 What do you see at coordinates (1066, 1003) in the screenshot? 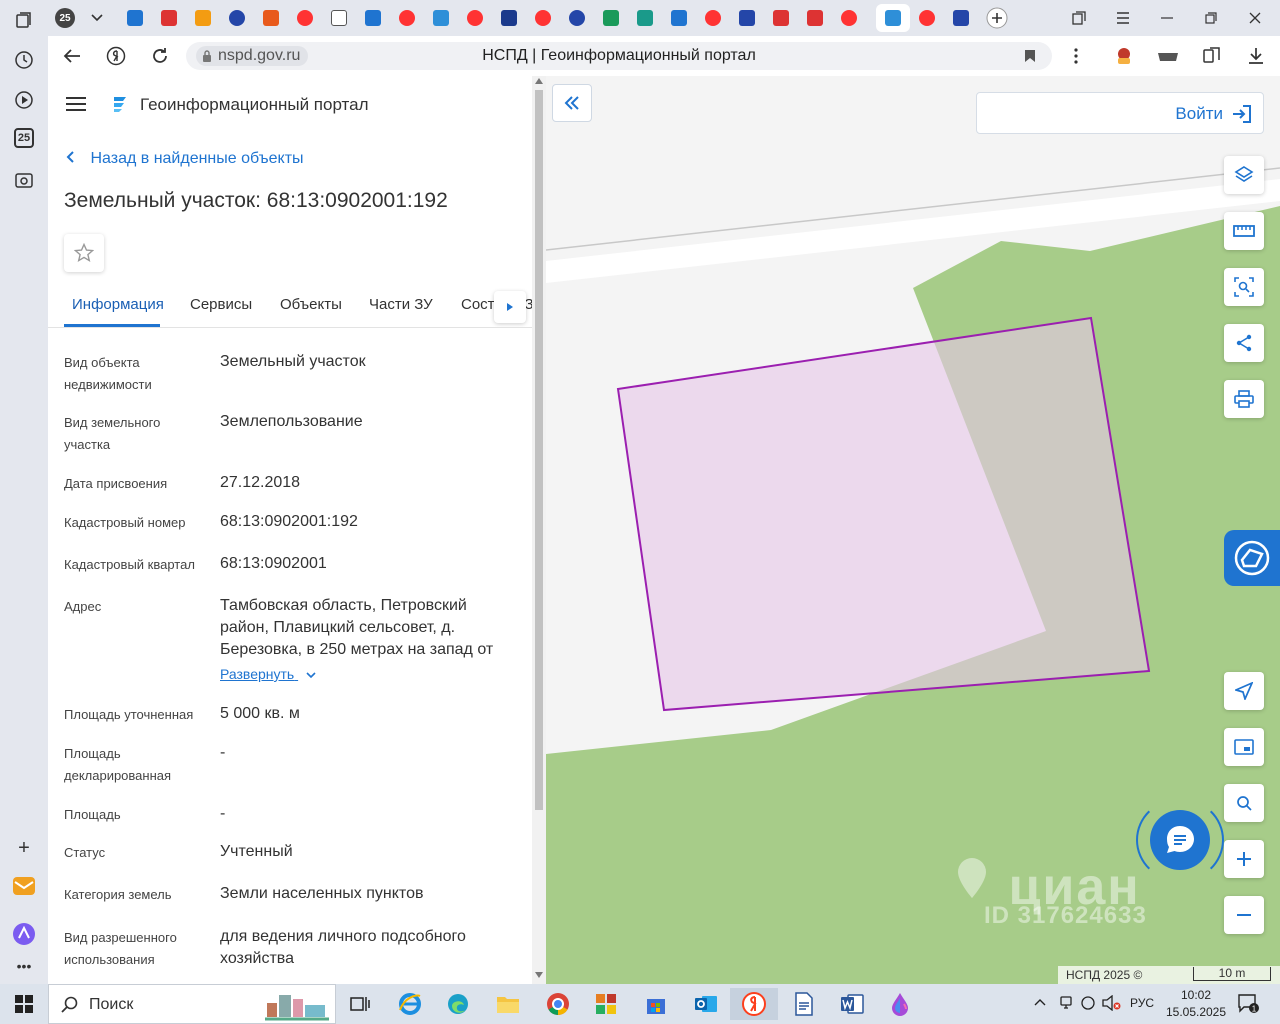
I see `network-status-icon` at bounding box center [1066, 1003].